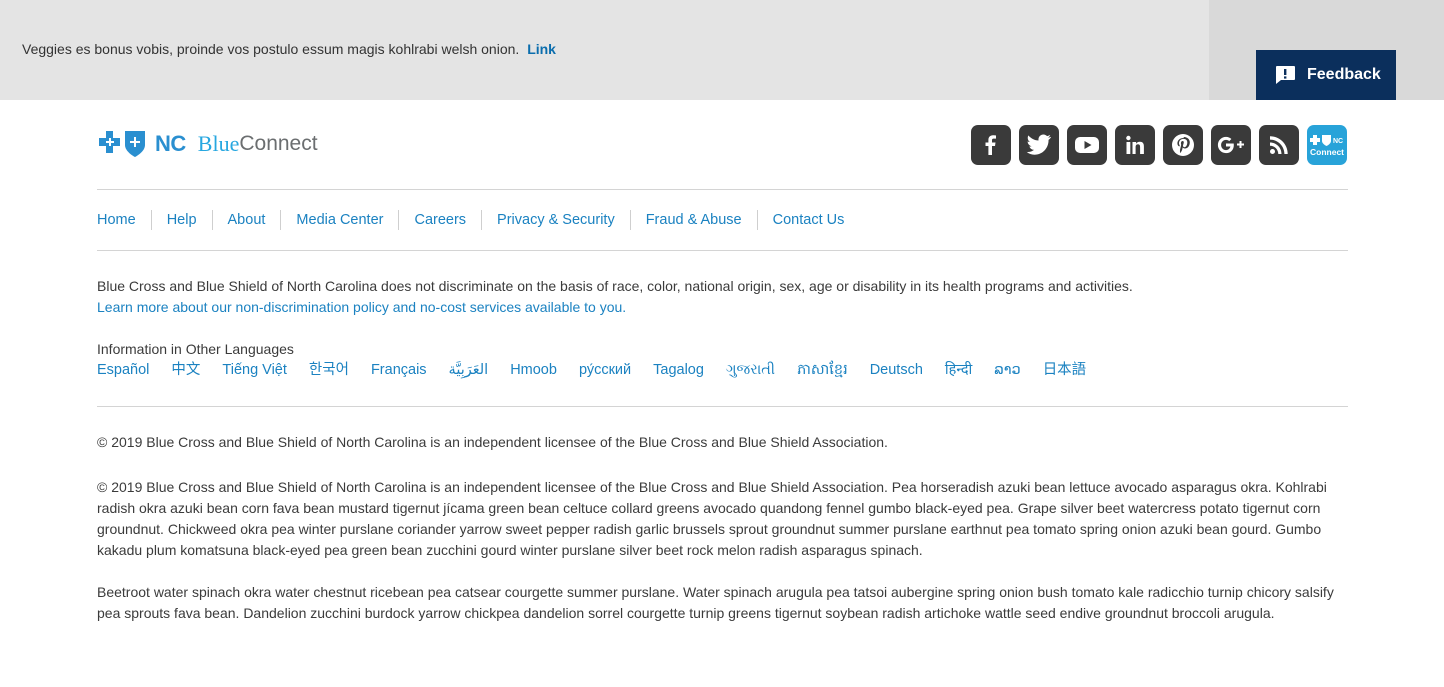  What do you see at coordinates (439, 220) in the screenshot?
I see `nav-careers: Careers` at bounding box center [439, 220].